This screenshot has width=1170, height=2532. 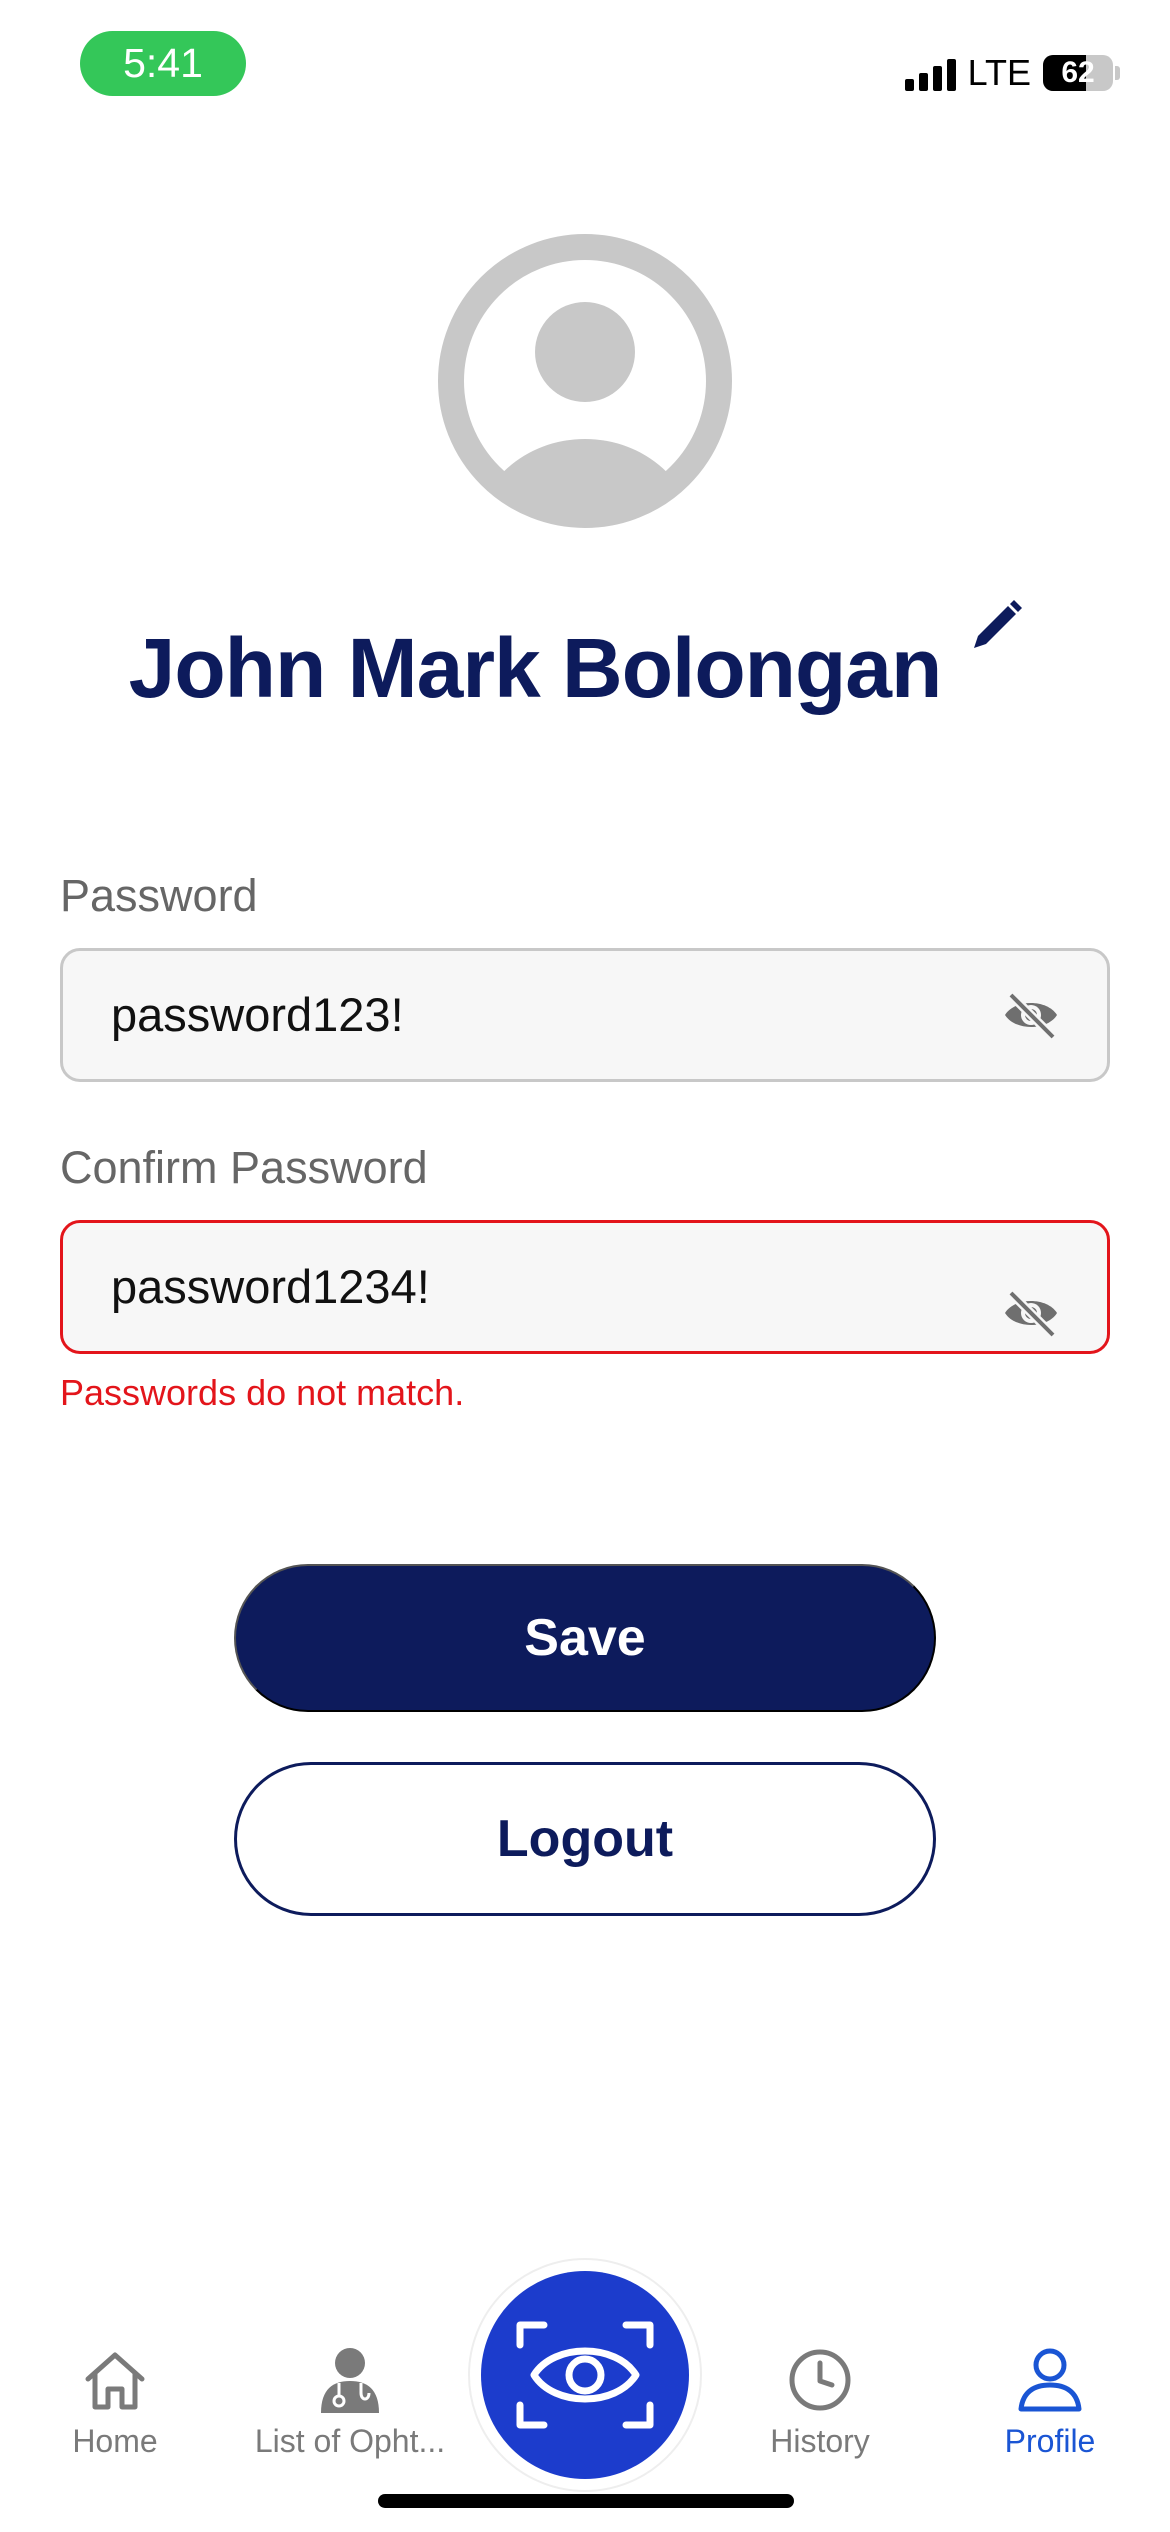 What do you see at coordinates (115, 2441) in the screenshot?
I see `nav-home-label: Home` at bounding box center [115, 2441].